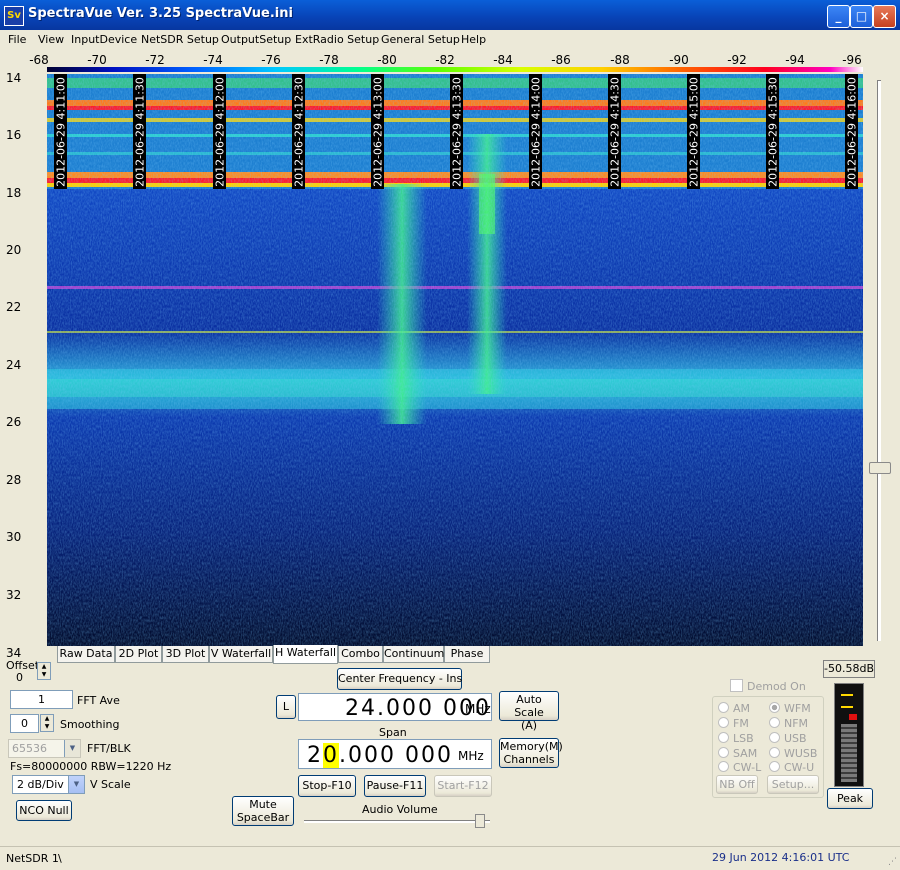 The height and width of the screenshot is (870, 900). I want to click on menu-general-setup: General Setup, so click(420, 39).